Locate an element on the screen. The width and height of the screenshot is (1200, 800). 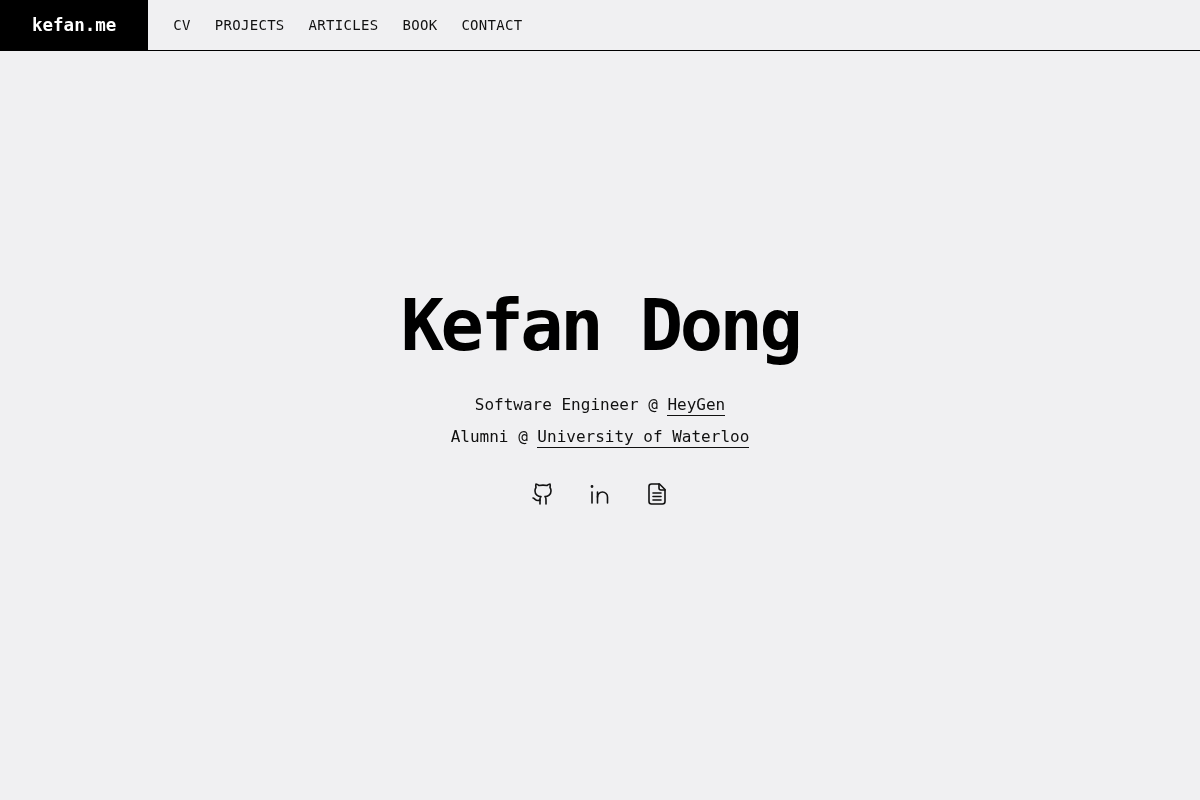
nav-link: ARTICLES is located at coordinates (343, 25).